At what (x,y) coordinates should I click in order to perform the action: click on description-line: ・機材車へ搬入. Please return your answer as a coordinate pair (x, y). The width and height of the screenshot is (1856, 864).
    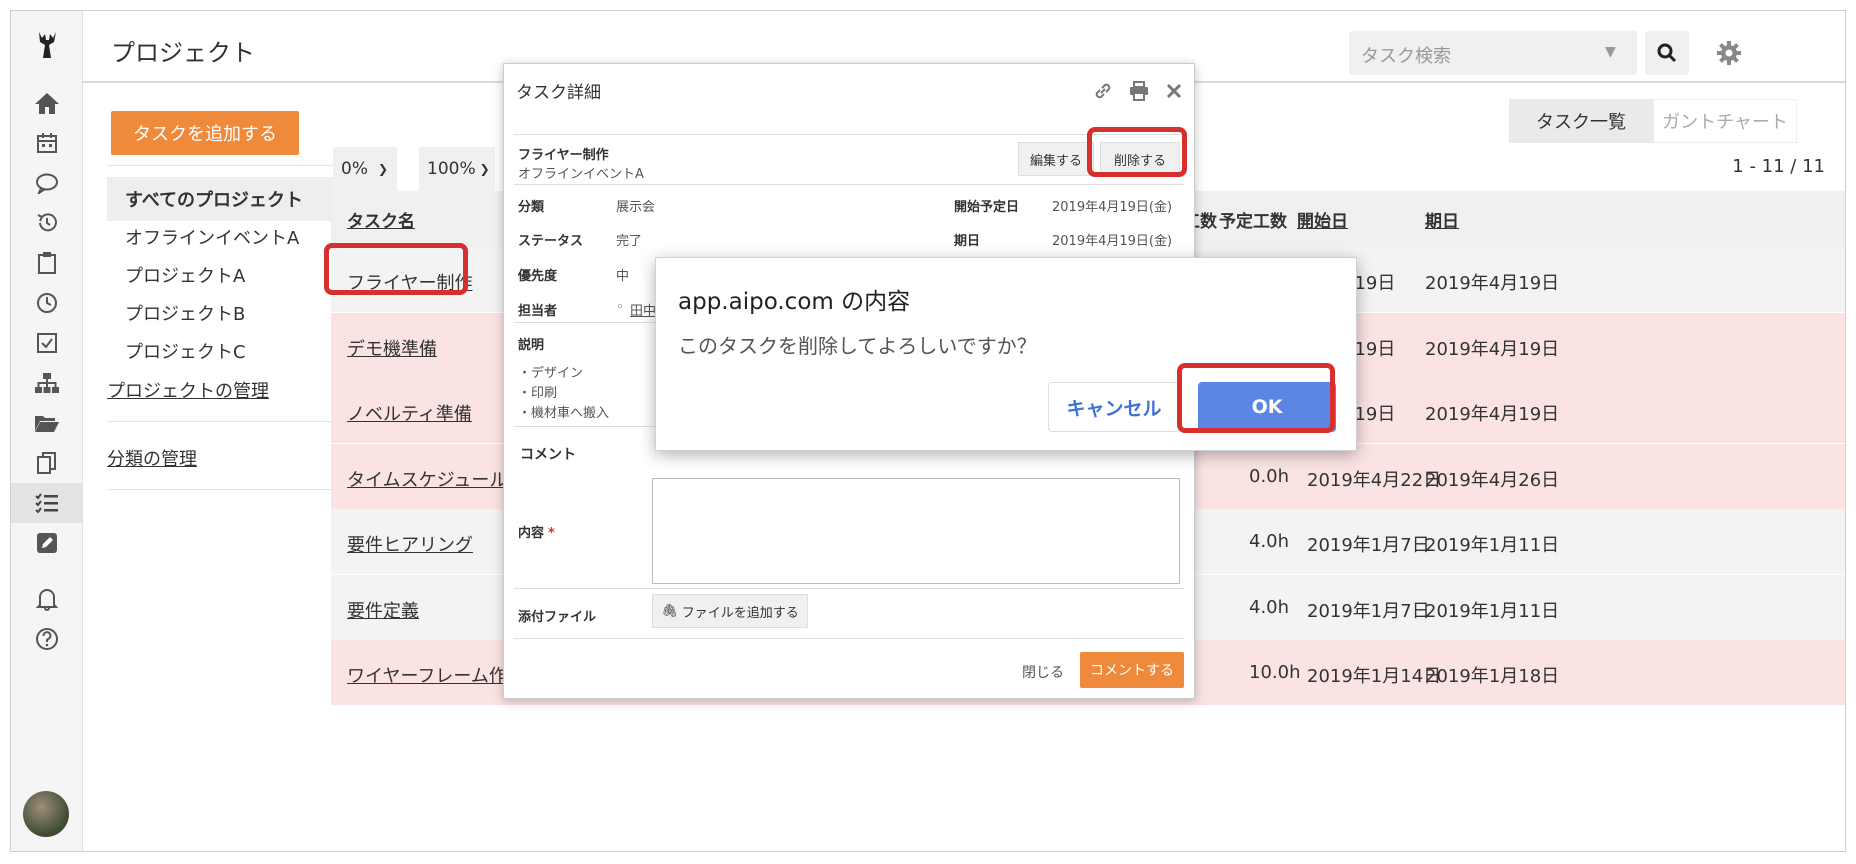
    Looking at the image, I should click on (564, 413).